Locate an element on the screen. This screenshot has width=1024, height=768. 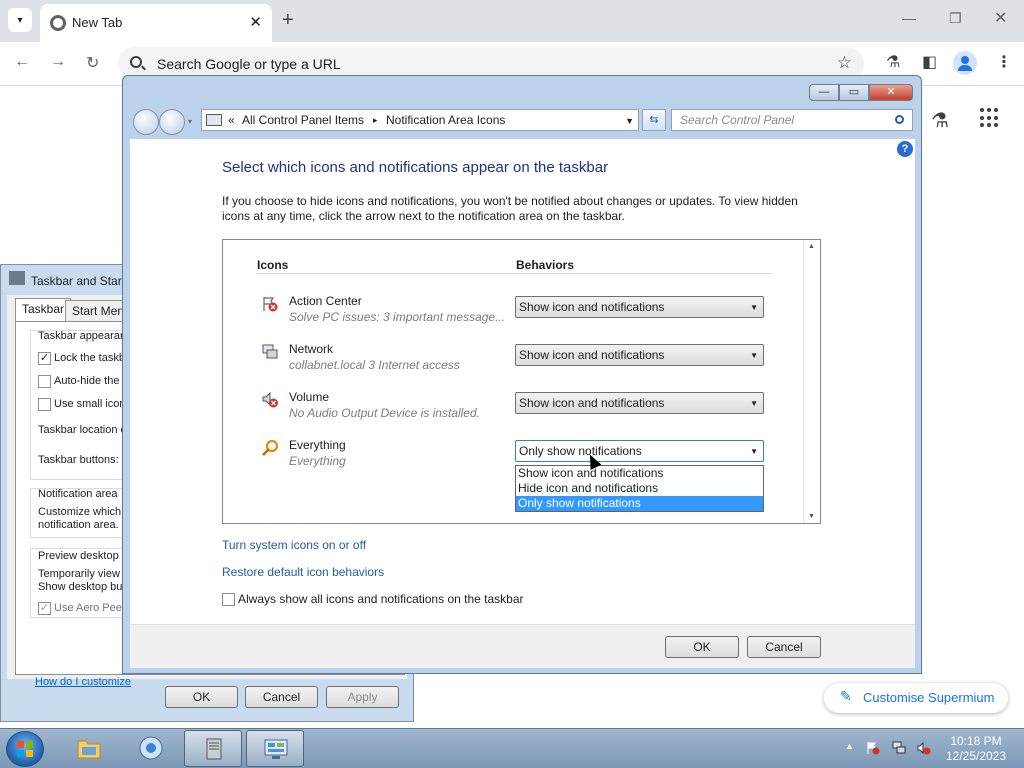
side-panel-icon: ◧ is located at coordinates (929, 62).